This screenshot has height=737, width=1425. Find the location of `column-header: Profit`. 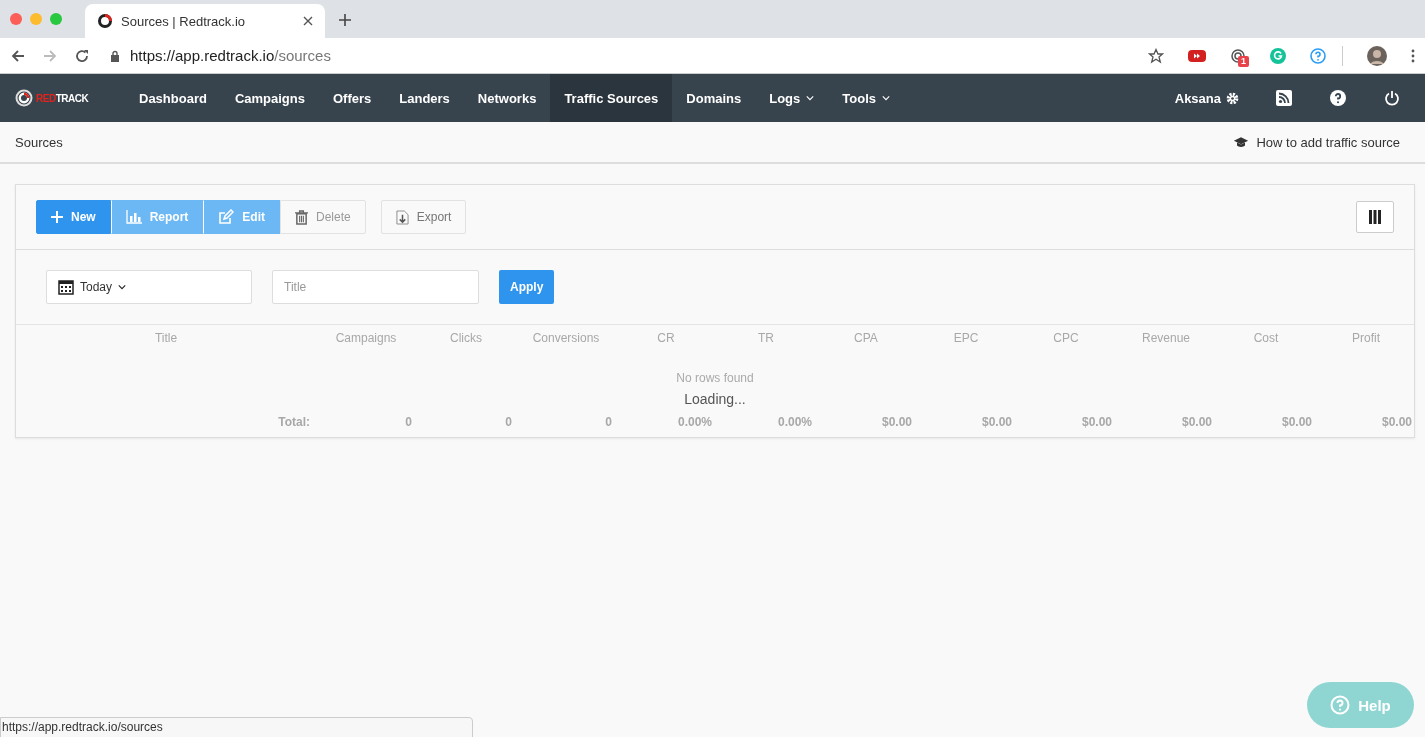

column-header: Profit is located at coordinates (1366, 338).